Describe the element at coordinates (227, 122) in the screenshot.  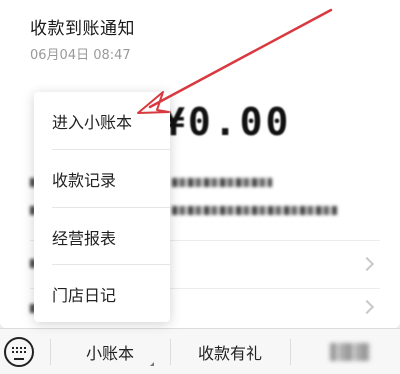
I see `amount-value: ¥0.00` at that location.